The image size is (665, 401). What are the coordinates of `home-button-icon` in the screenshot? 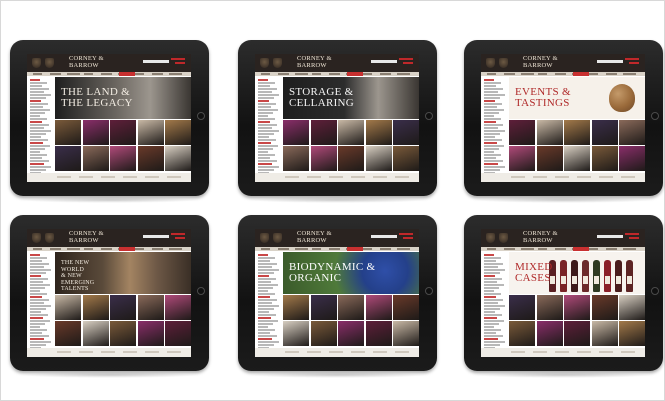 It's located at (655, 291).